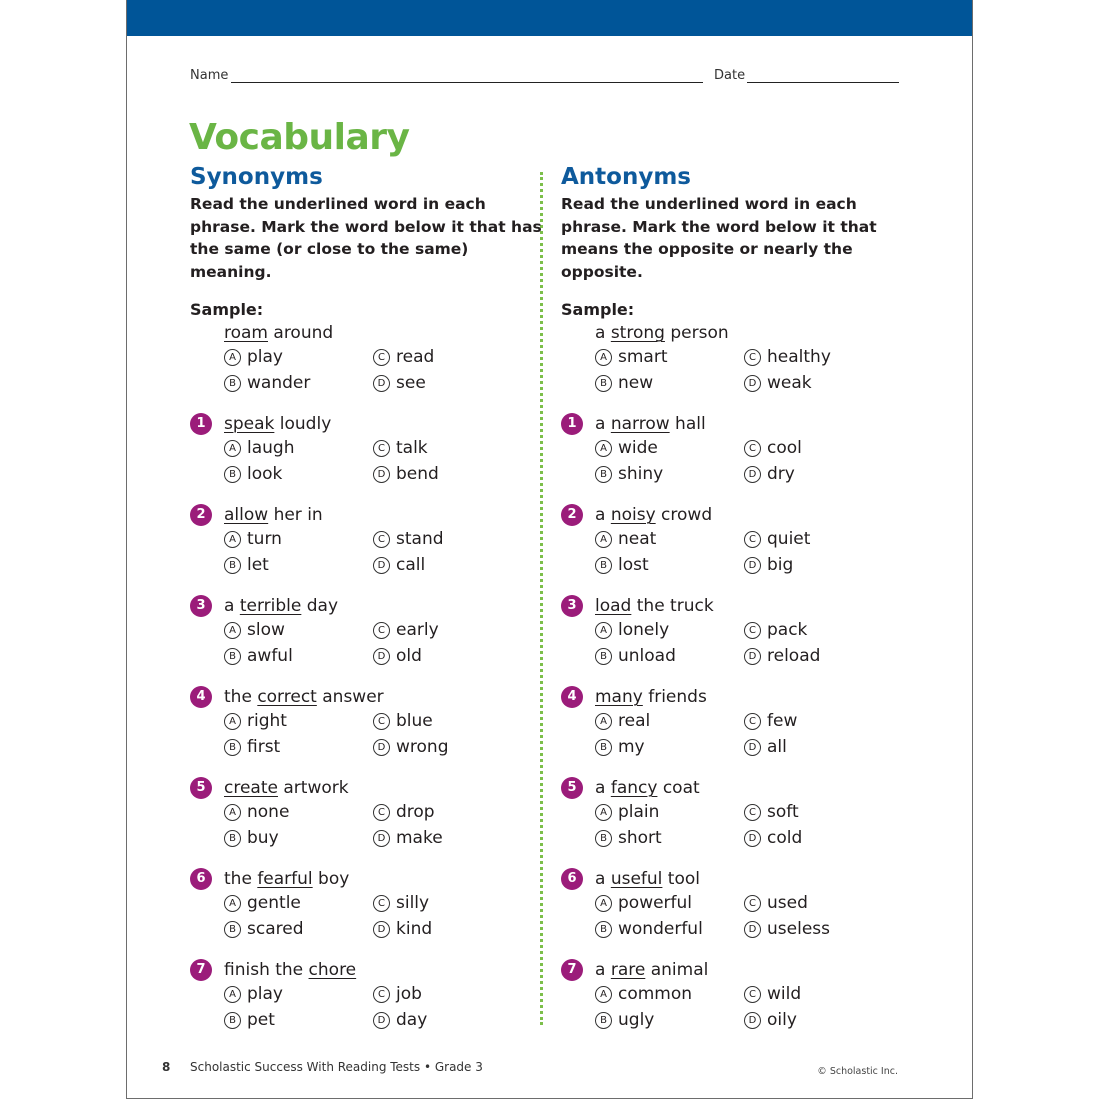 Image resolution: width=1100 pixels, height=1100 pixels. I want to click on answer-option-d: Dreload, so click(819, 657).